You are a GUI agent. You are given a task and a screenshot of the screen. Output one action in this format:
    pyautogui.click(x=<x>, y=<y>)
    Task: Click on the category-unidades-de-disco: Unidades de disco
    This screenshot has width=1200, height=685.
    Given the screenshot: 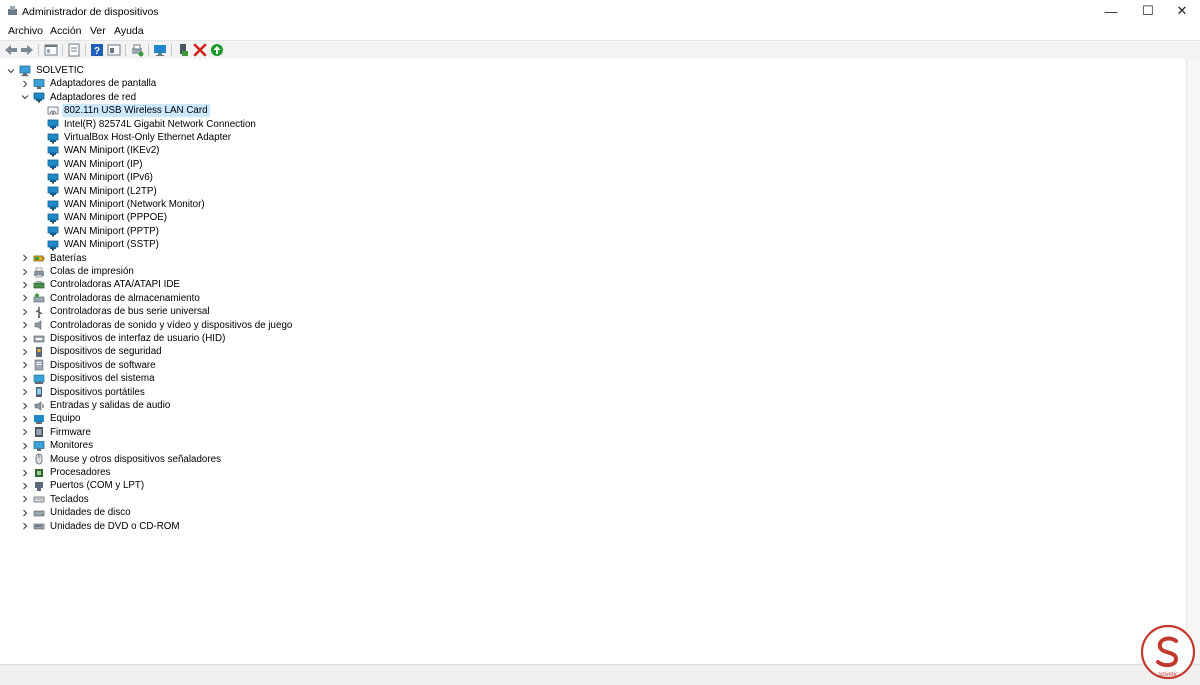 What is the action you would take?
    pyautogui.click(x=76, y=512)
    